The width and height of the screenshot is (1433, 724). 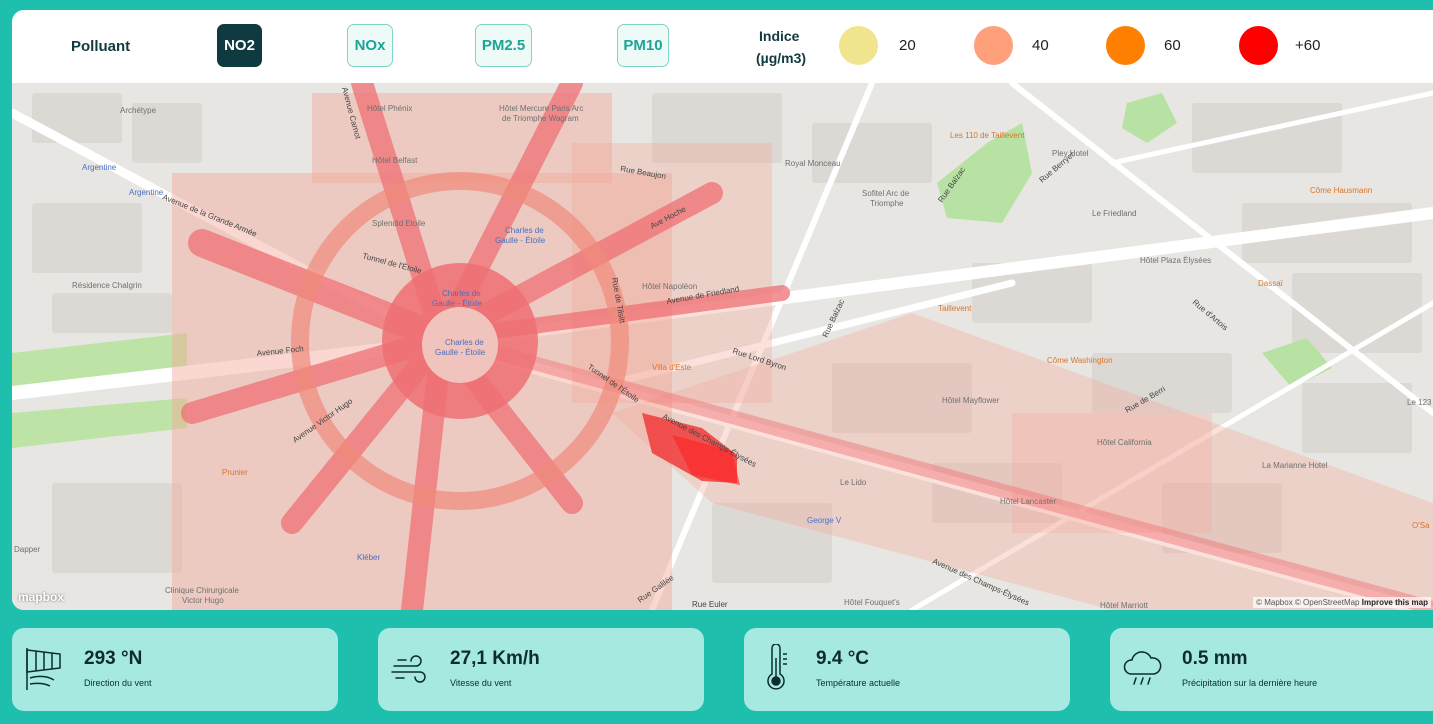 I want to click on map-label-clinique-2: Victor Hugo, so click(x=203, y=600).